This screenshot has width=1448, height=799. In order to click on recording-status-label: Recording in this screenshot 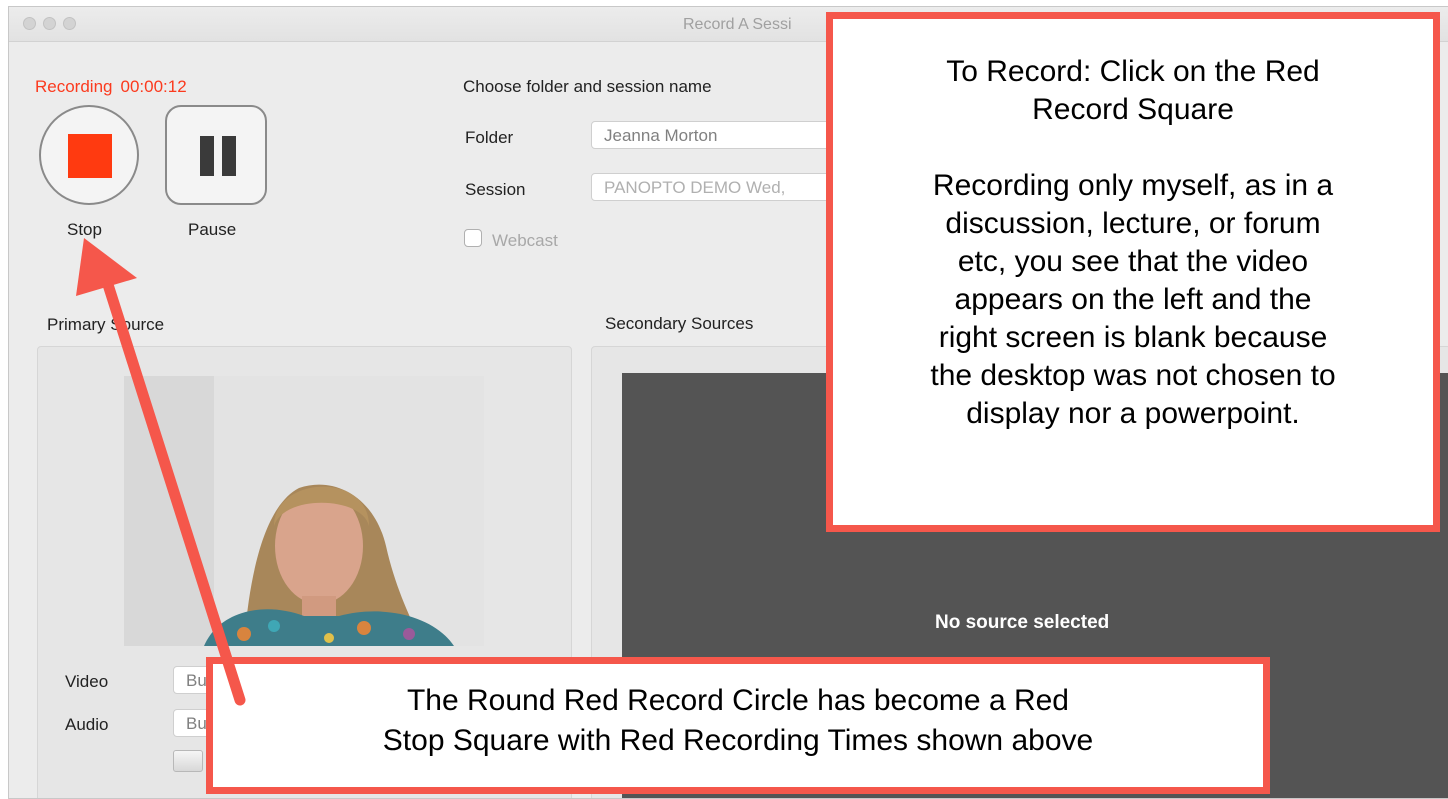, I will do `click(74, 86)`.